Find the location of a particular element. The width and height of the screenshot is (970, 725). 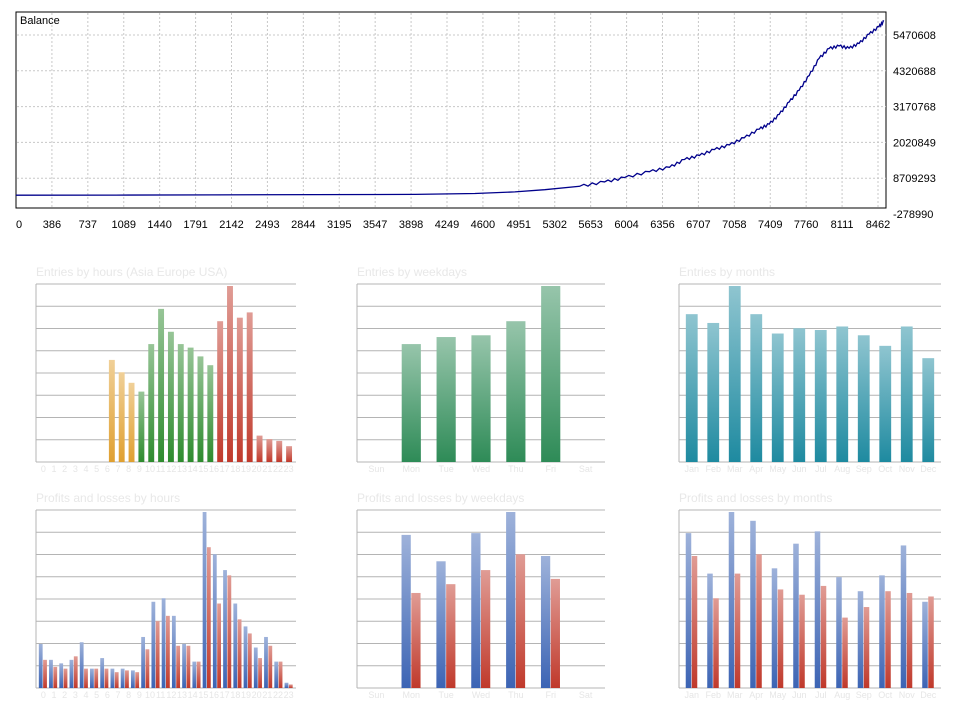

panel-x-tick: Jun is located at coordinates (799, 469).